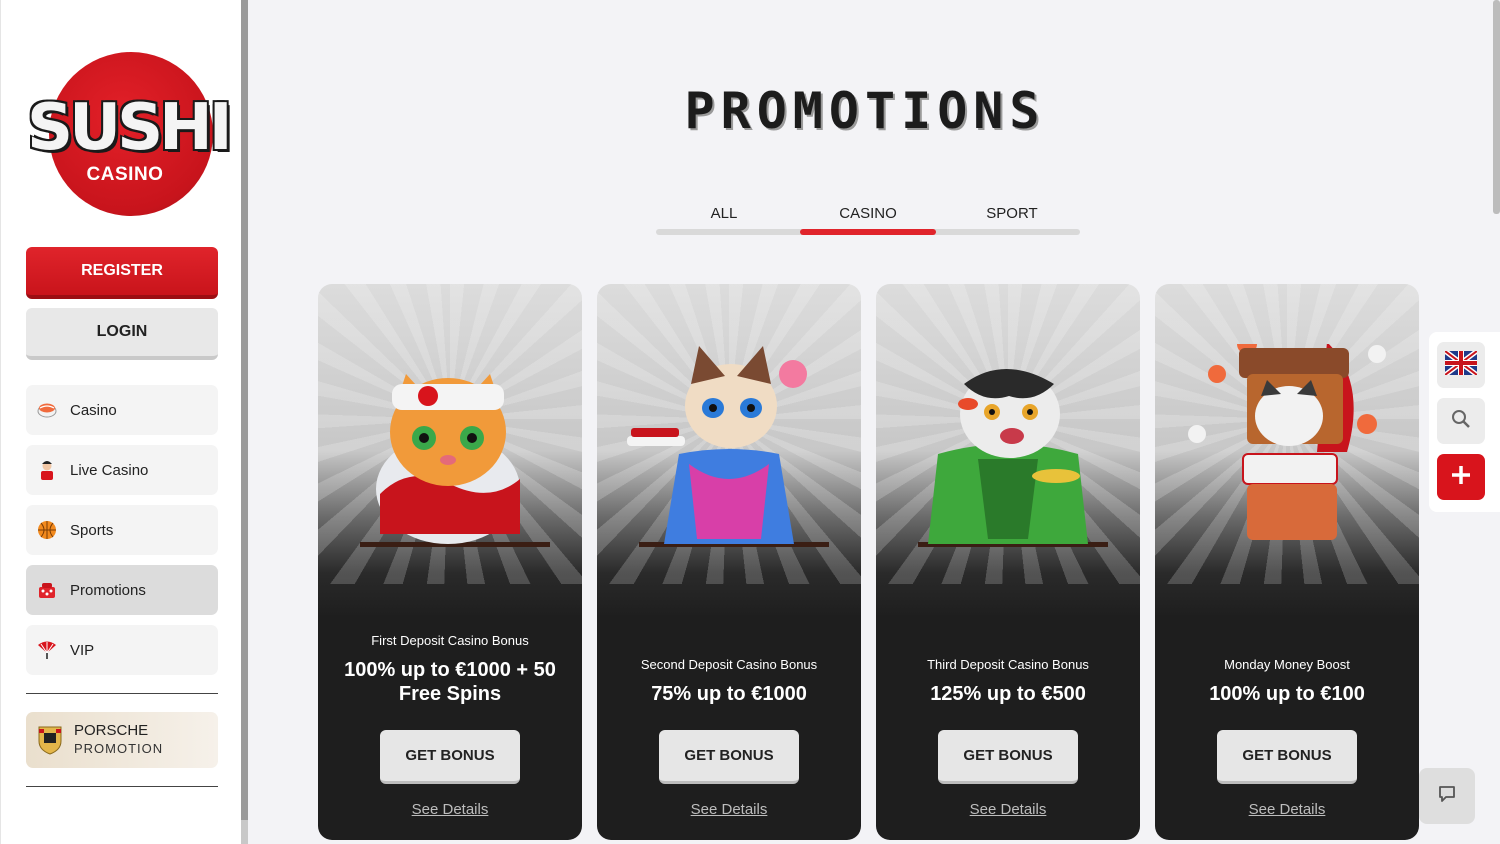 The image size is (1500, 844). Describe the element at coordinates (729, 664) in the screenshot. I see `card-subtitle: Second Deposit Casino Bonus` at that location.